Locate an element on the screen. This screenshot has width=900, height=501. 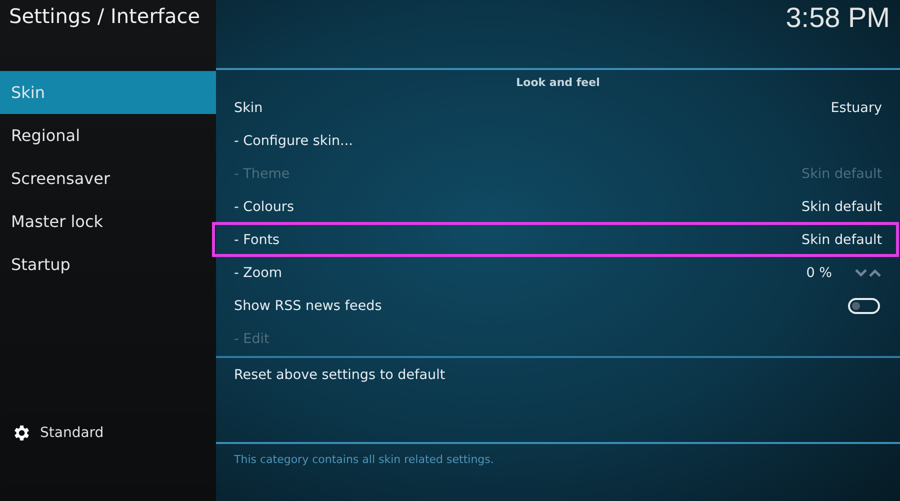
clock: 3:58 PM is located at coordinates (838, 18).